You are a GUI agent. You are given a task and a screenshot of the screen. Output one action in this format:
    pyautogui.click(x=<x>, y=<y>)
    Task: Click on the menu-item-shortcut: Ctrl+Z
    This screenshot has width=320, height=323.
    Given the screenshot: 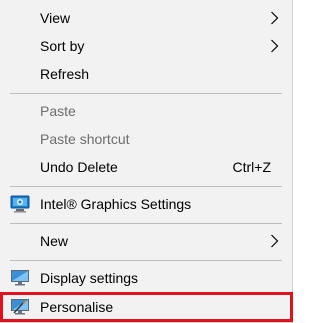 What is the action you would take?
    pyautogui.click(x=252, y=167)
    